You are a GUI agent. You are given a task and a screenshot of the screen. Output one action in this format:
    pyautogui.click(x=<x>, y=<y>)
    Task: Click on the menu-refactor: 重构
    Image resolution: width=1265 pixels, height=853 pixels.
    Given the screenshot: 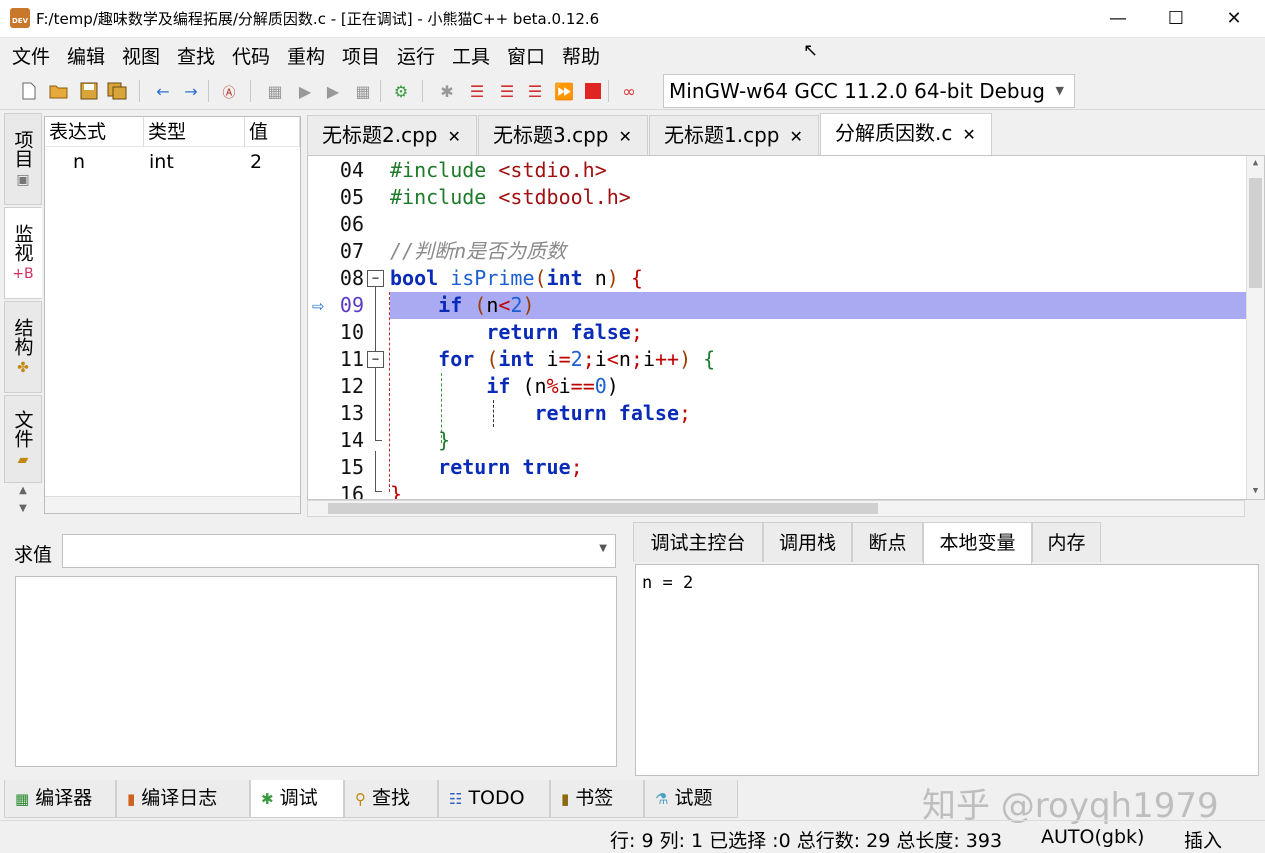 What is the action you would take?
    pyautogui.click(x=306, y=55)
    